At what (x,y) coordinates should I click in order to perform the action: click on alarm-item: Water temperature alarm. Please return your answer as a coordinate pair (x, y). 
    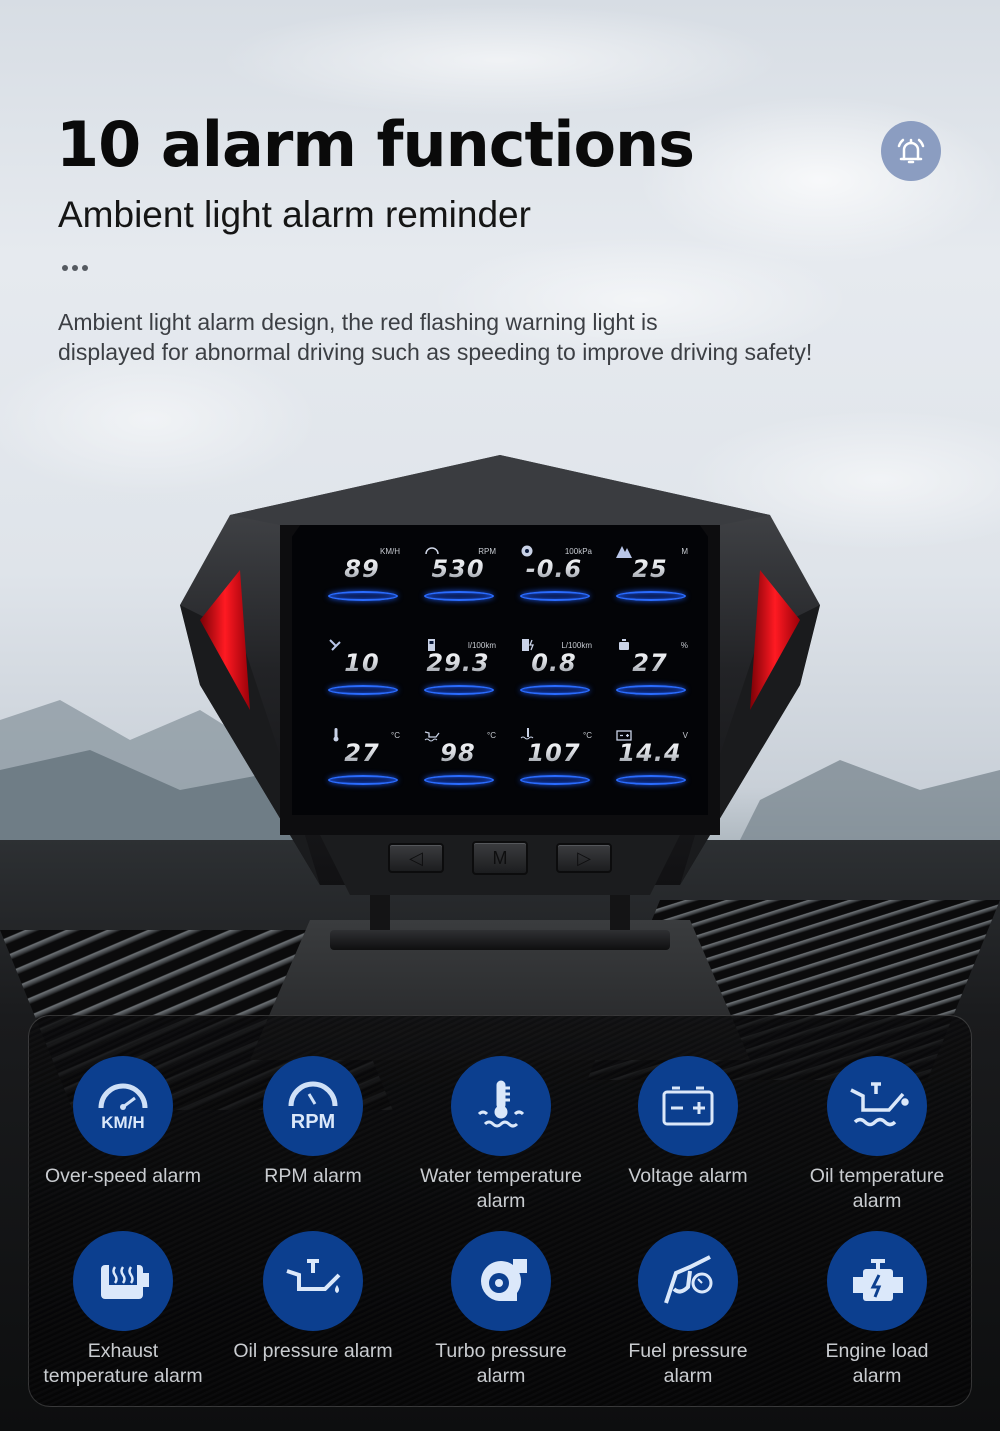
    Looking at the image, I should click on (501, 1135).